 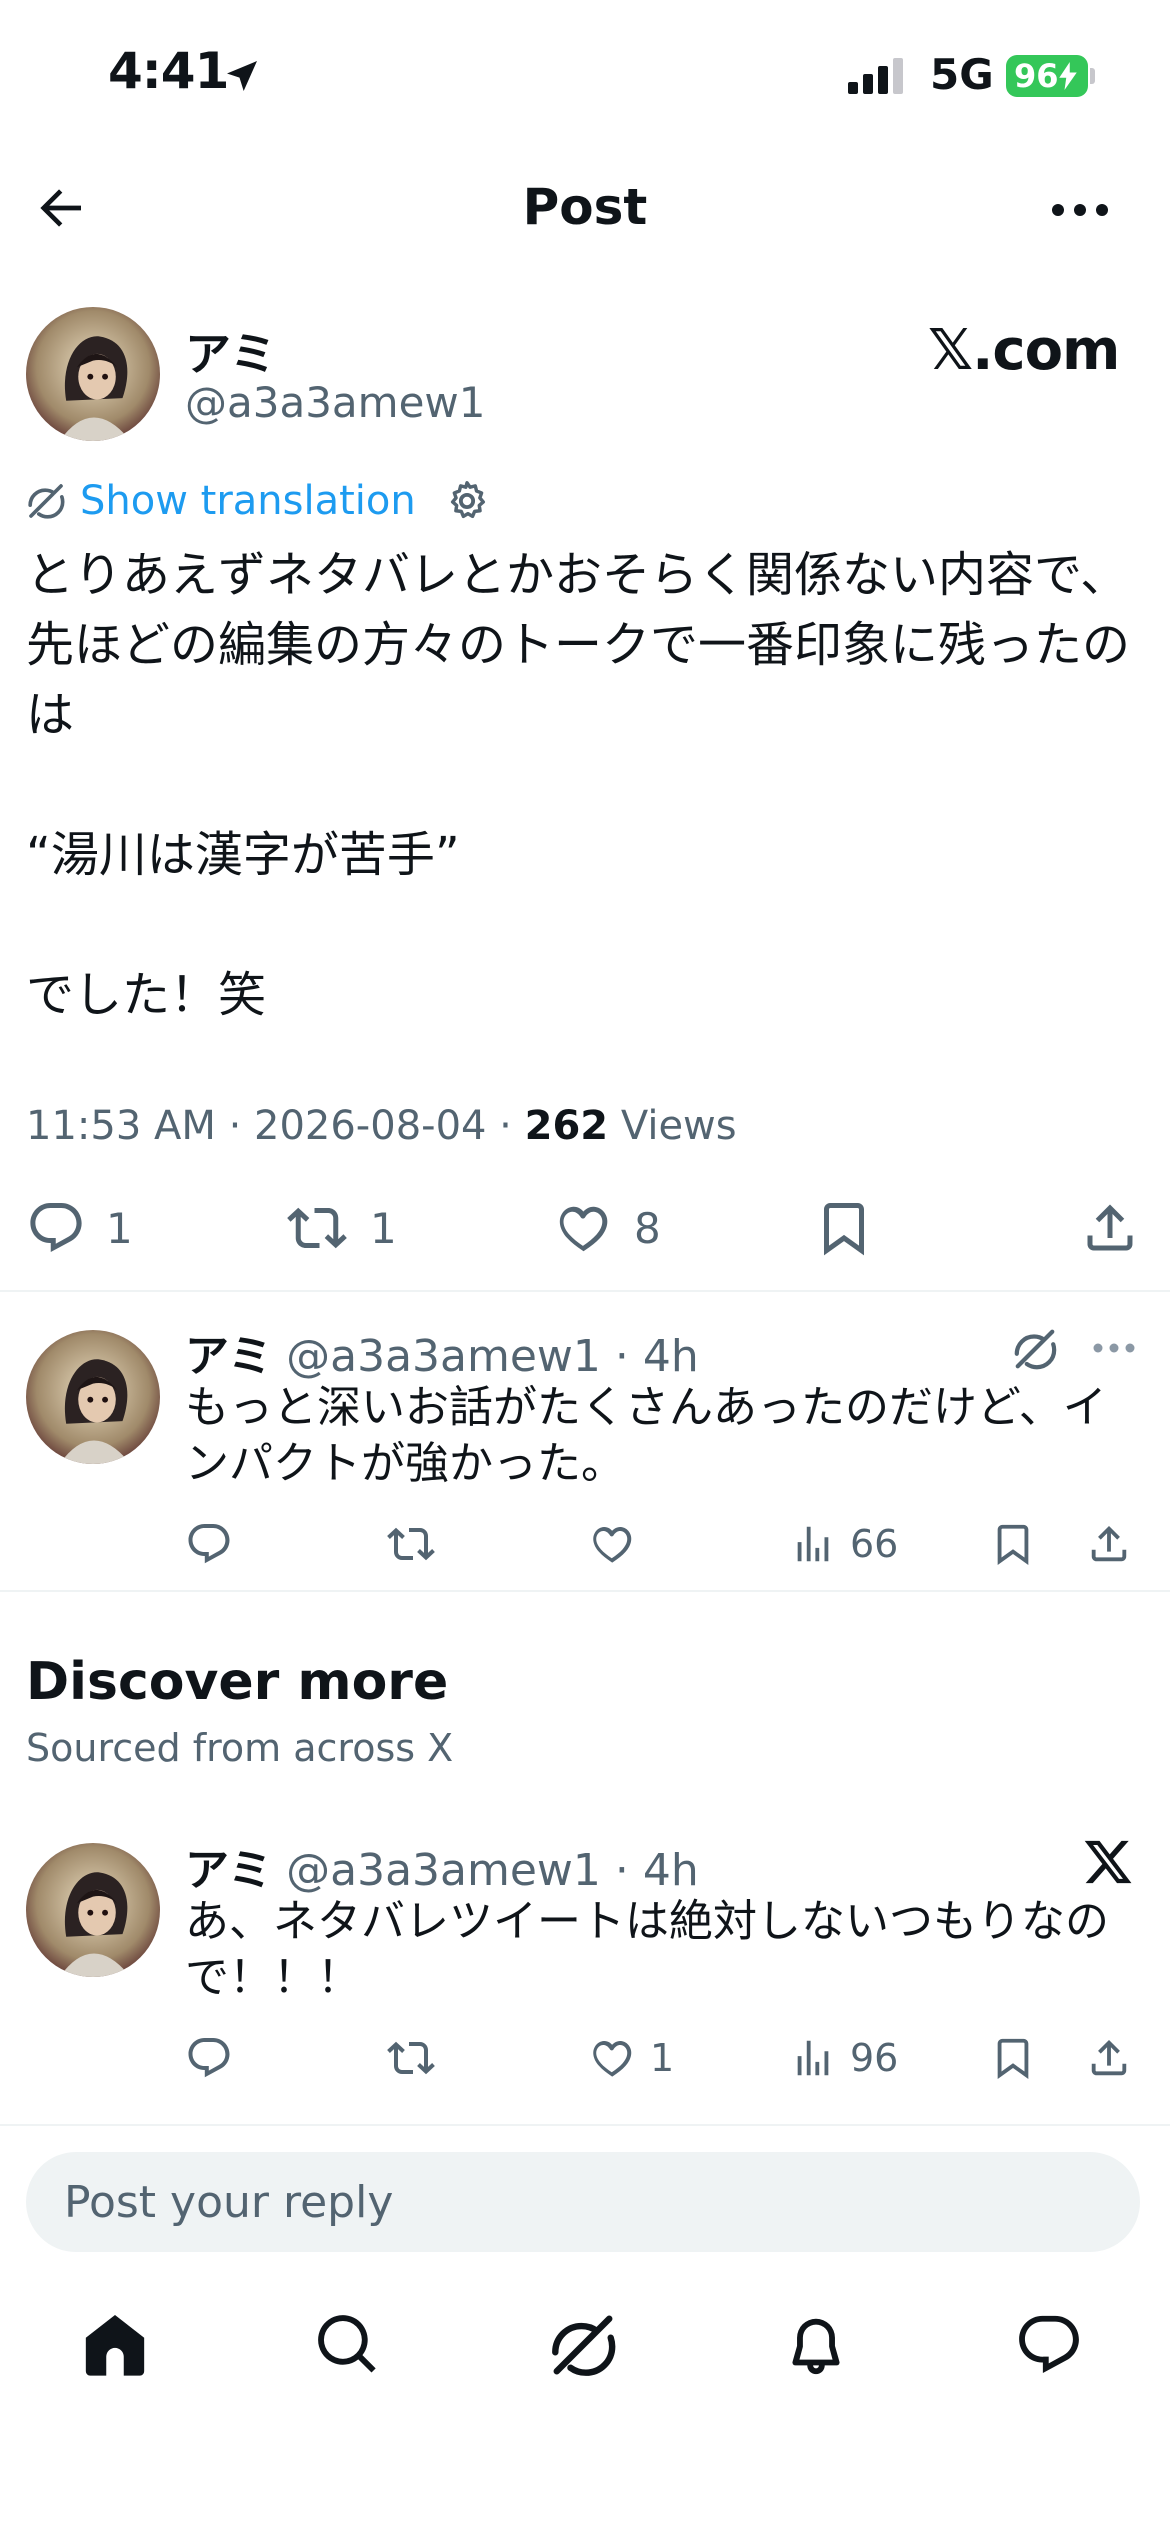 What do you see at coordinates (335, 402) in the screenshot?
I see `author-handle: @a3a3amew1` at bounding box center [335, 402].